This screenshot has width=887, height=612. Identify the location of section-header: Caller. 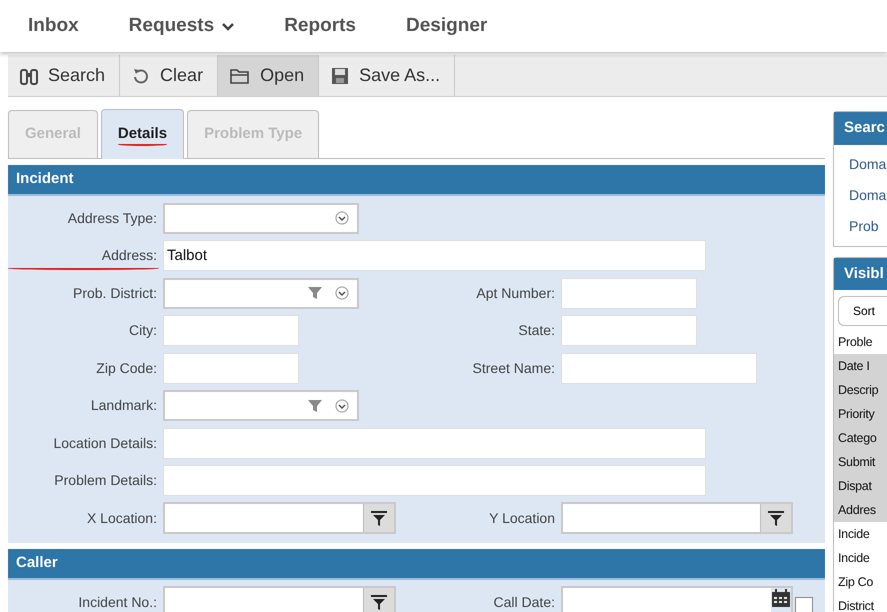
(416, 564).